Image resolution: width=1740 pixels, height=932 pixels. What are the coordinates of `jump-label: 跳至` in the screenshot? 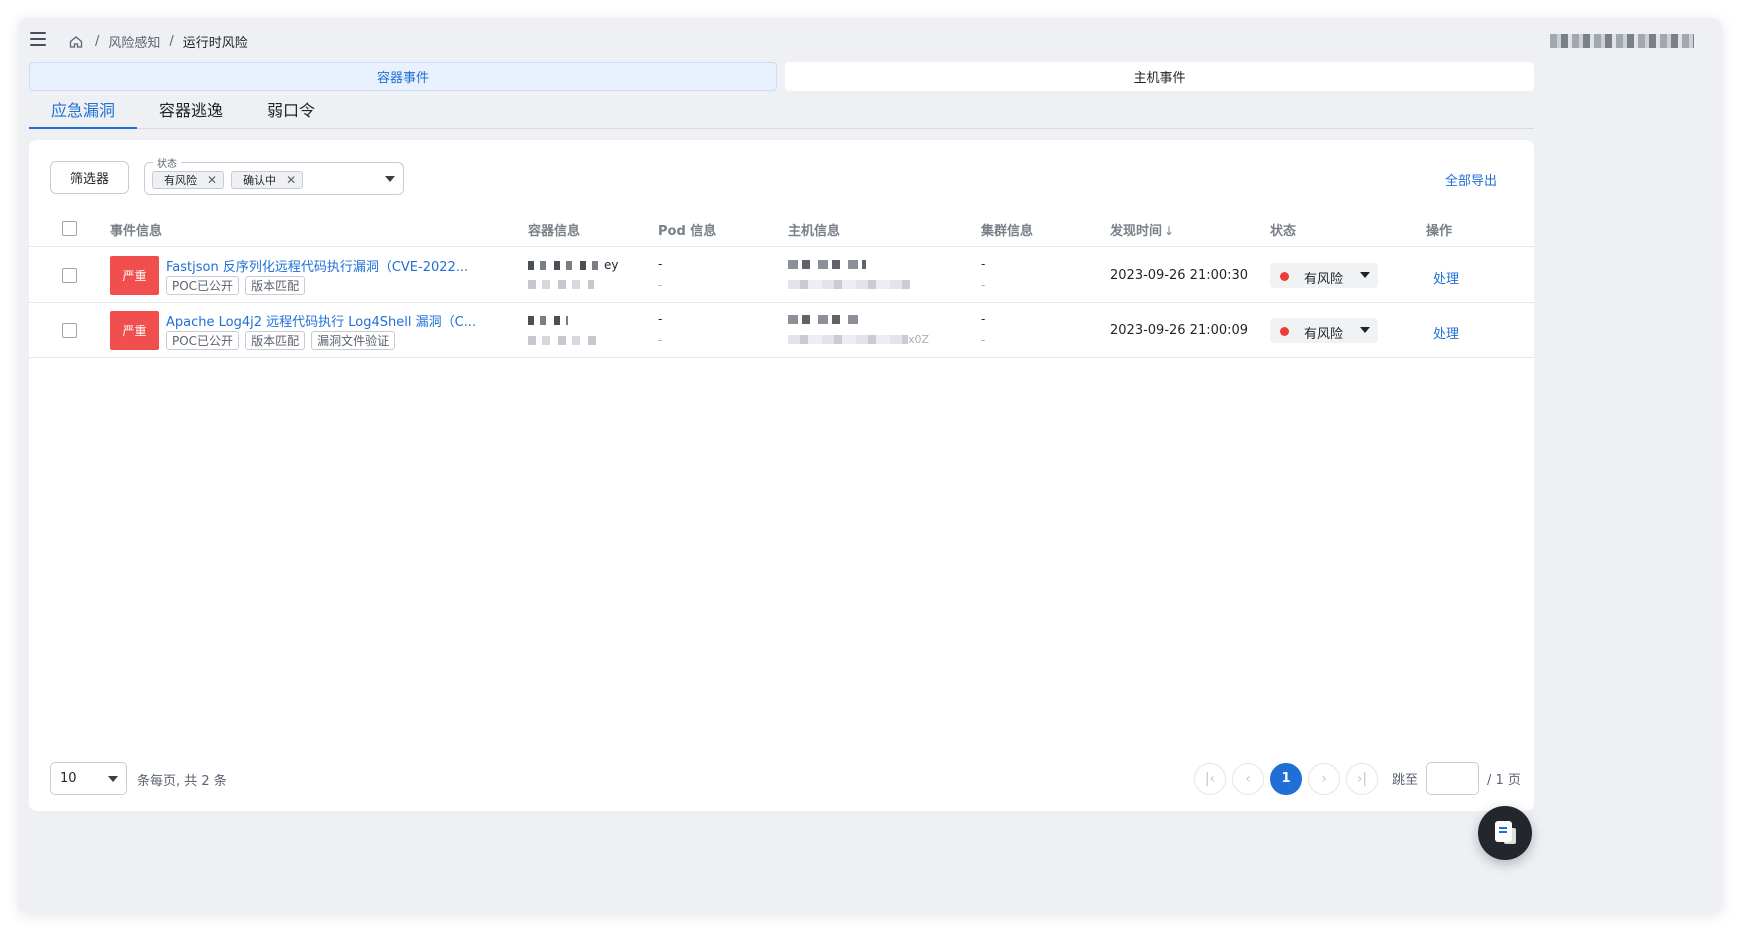 It's located at (1405, 780).